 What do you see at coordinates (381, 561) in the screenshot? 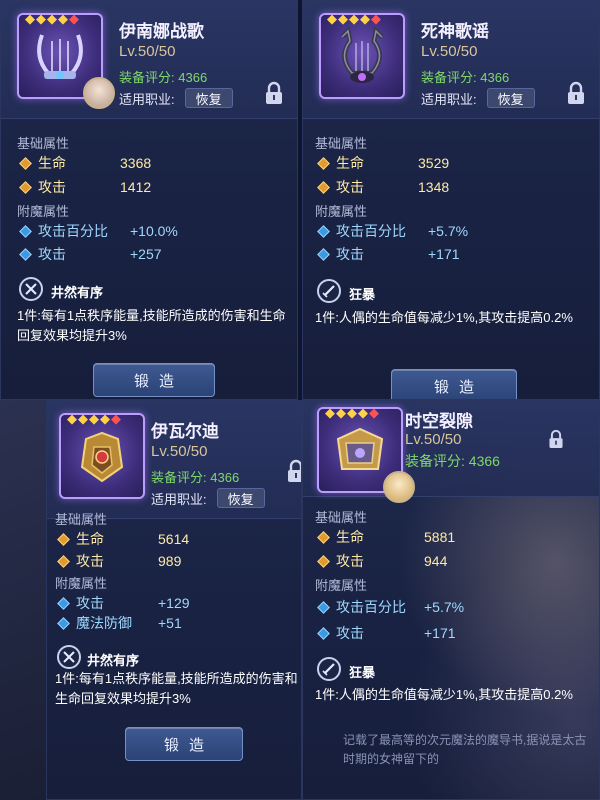
I see `base-stat-row: 攻击 944` at bounding box center [381, 561].